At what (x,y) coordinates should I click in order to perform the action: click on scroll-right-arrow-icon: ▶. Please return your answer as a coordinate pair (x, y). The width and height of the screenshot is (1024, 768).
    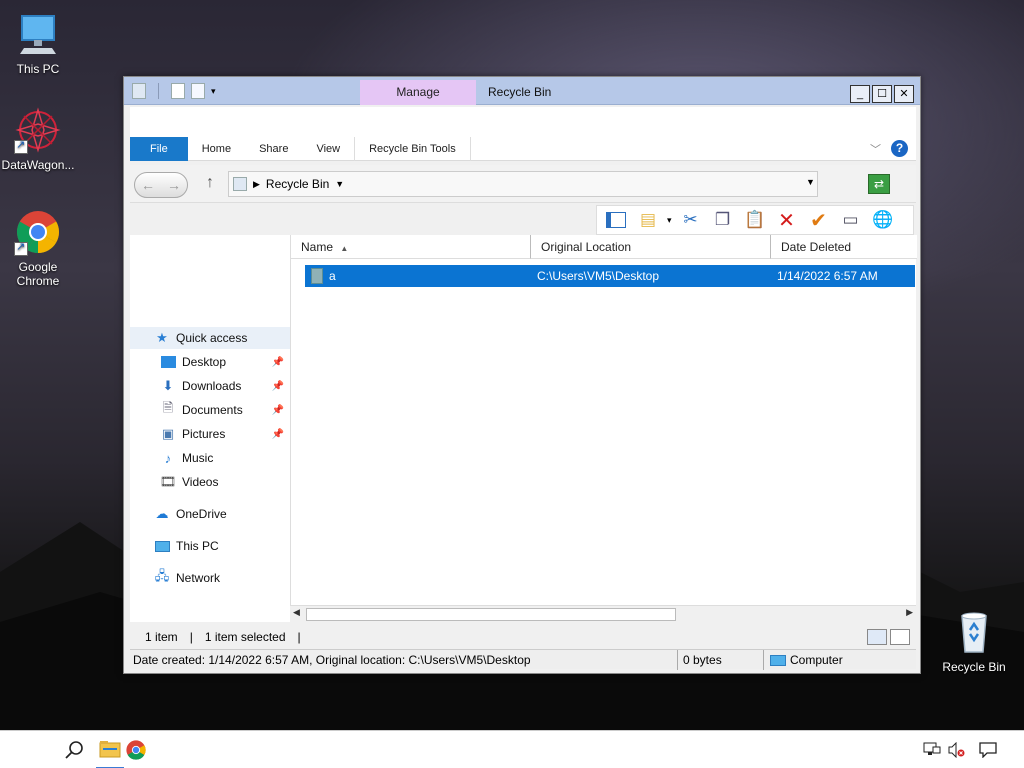
    Looking at the image, I should click on (909, 612).